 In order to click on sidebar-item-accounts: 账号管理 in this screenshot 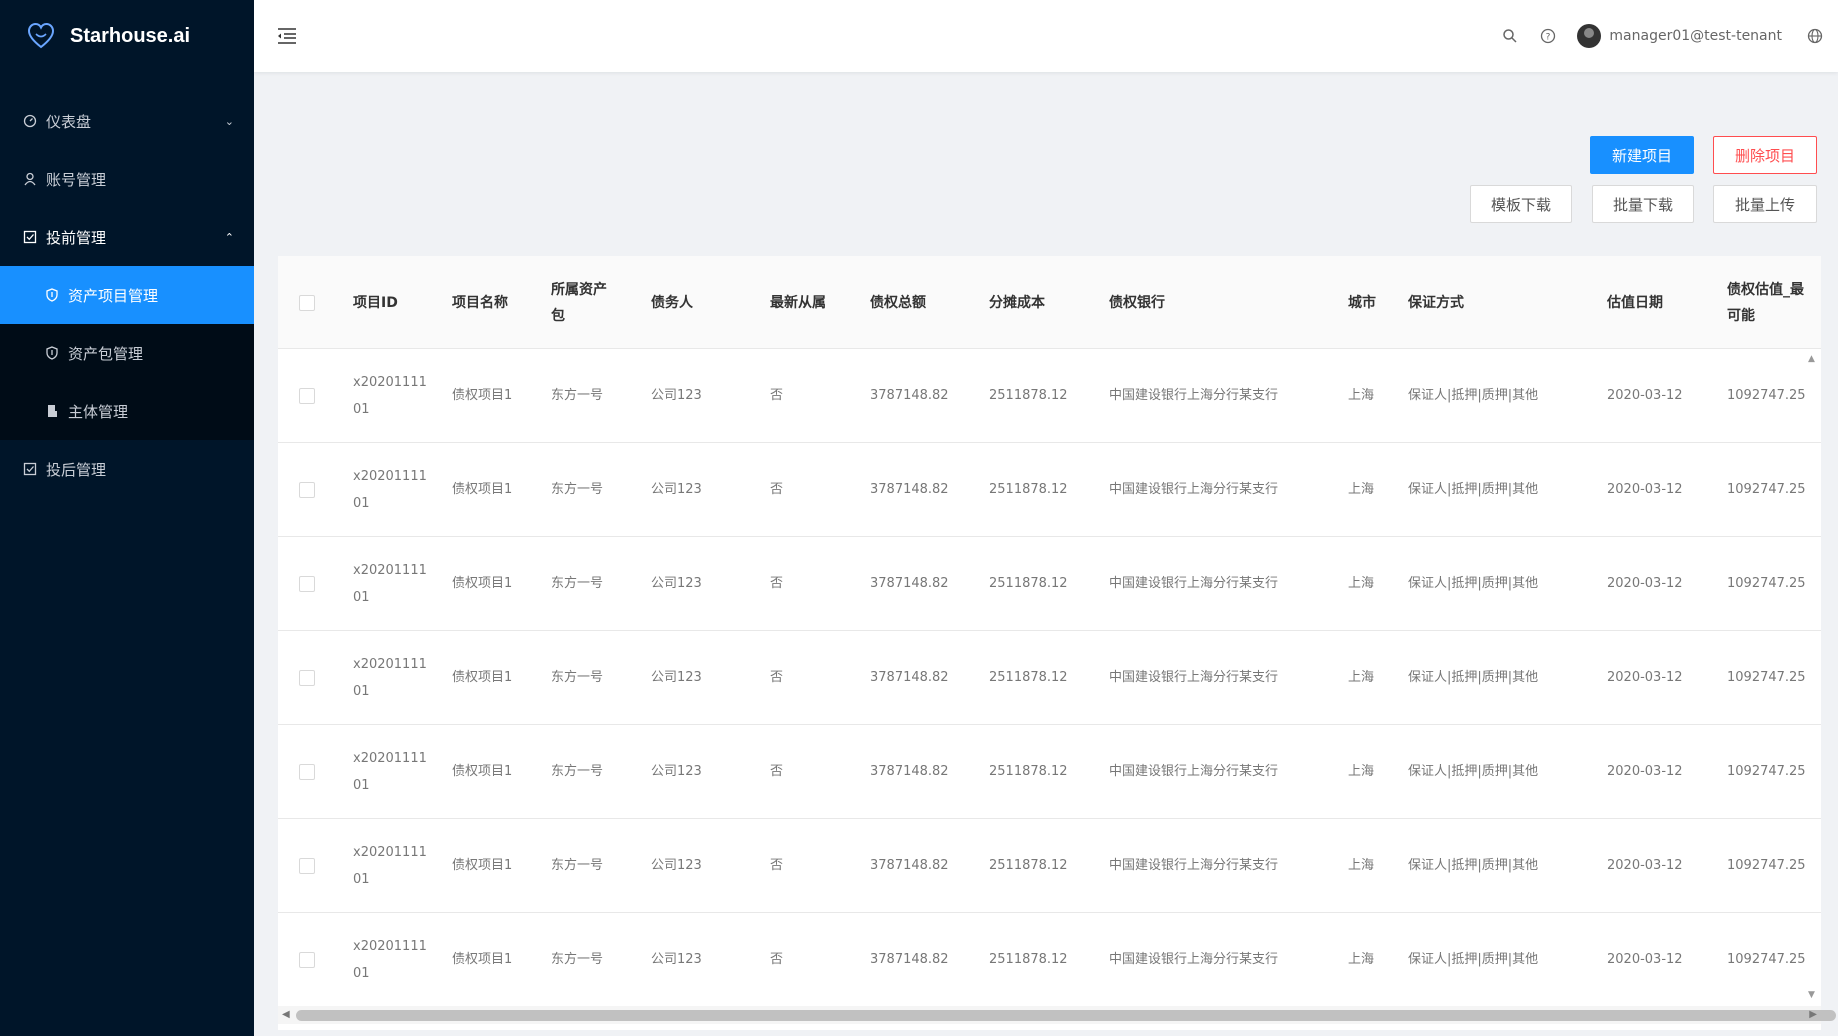, I will do `click(127, 179)`.